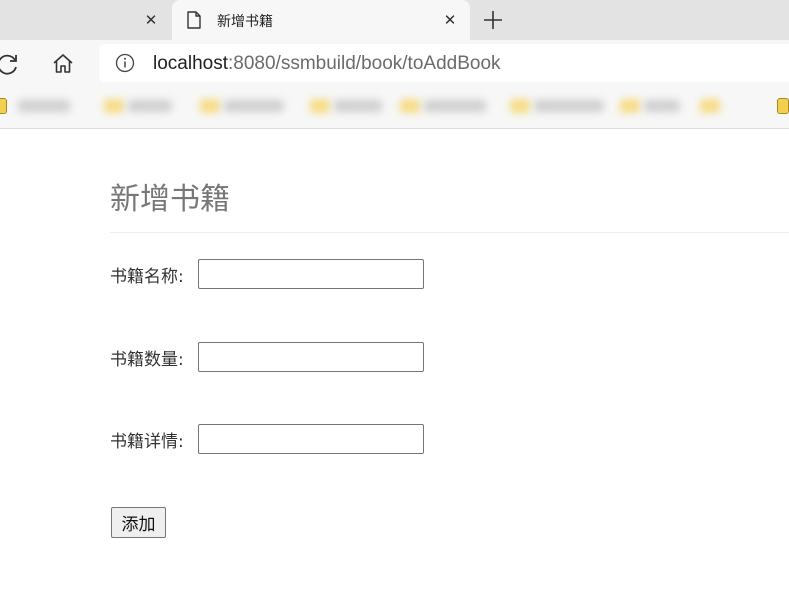  I want to click on book-count-input, so click(311, 357).